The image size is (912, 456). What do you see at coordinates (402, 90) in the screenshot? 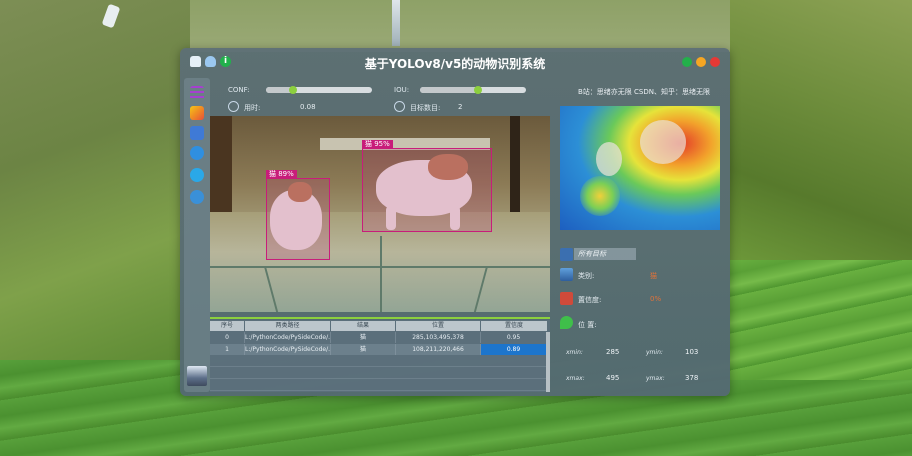
I see `iou-label: IOU:` at bounding box center [402, 90].